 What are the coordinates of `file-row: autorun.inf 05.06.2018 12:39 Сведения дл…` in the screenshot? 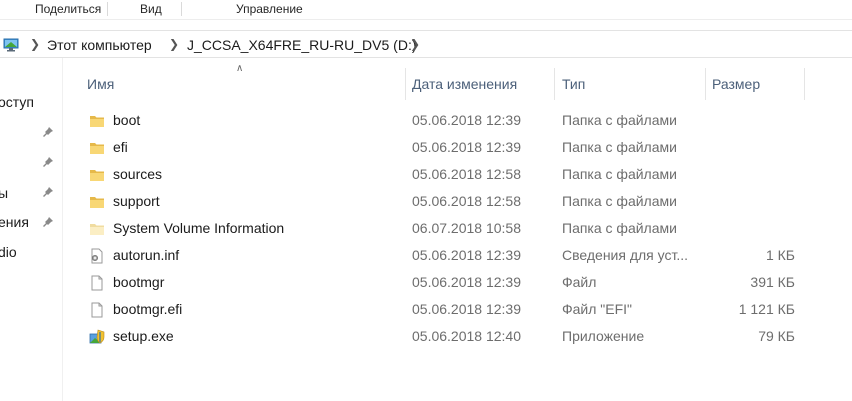 It's located at (457, 256).